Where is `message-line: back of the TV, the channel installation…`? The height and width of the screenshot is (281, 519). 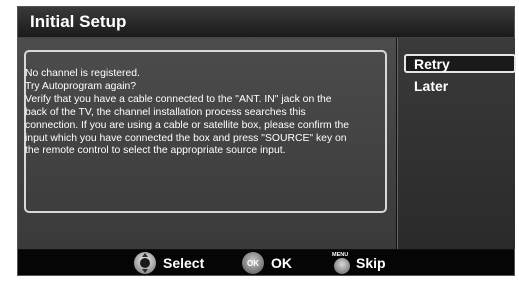
message-line: back of the TV, the channel installation… is located at coordinates (165, 112).